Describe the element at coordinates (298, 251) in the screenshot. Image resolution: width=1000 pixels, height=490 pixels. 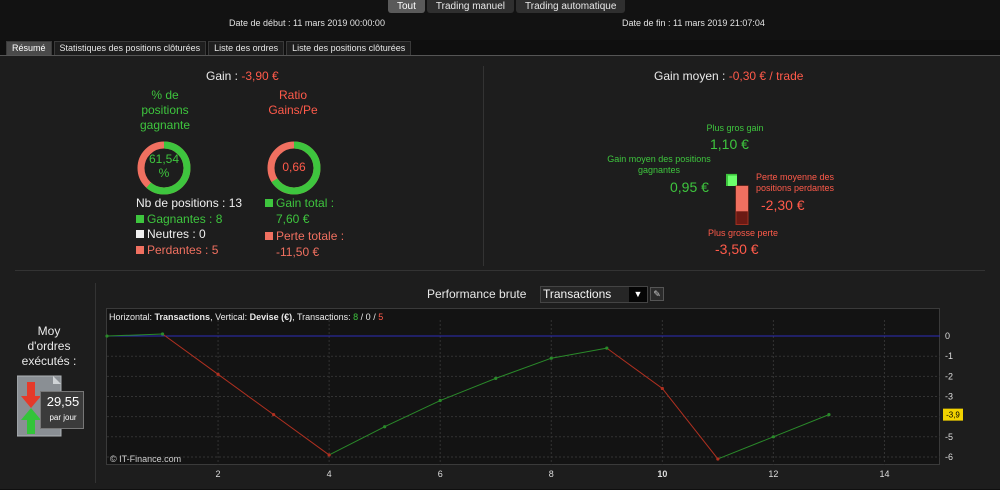
I see `perte-totale-value: -11,50 €` at that location.